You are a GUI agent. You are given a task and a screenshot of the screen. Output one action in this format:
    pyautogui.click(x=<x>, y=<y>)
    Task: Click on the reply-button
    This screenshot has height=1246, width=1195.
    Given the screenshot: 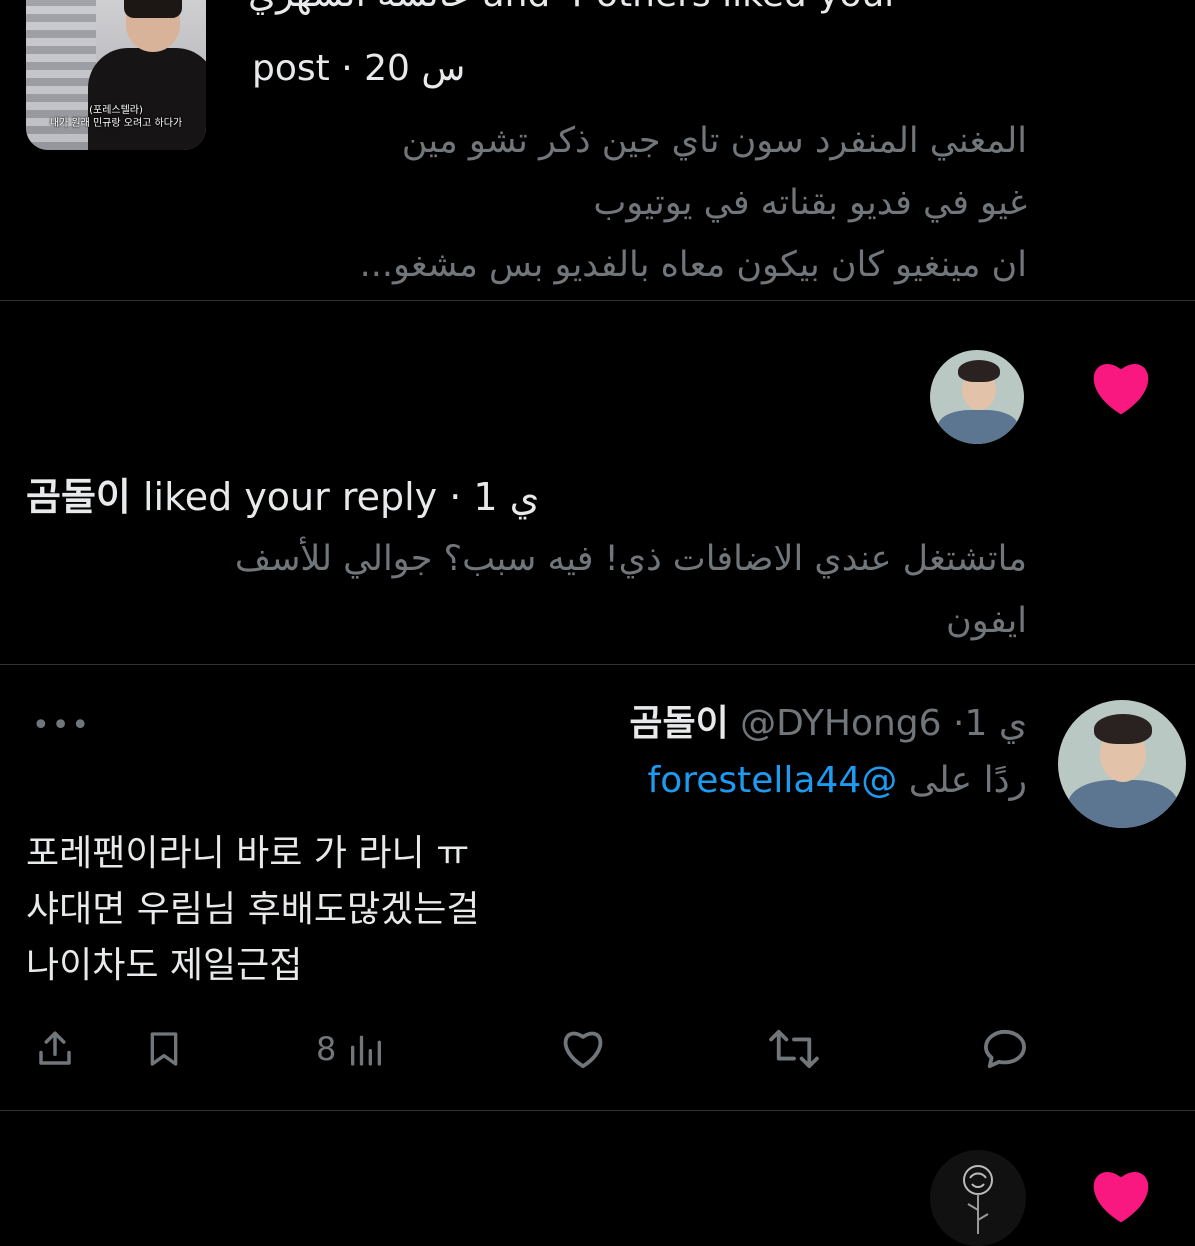 What is the action you would take?
    pyautogui.click(x=1005, y=1049)
    